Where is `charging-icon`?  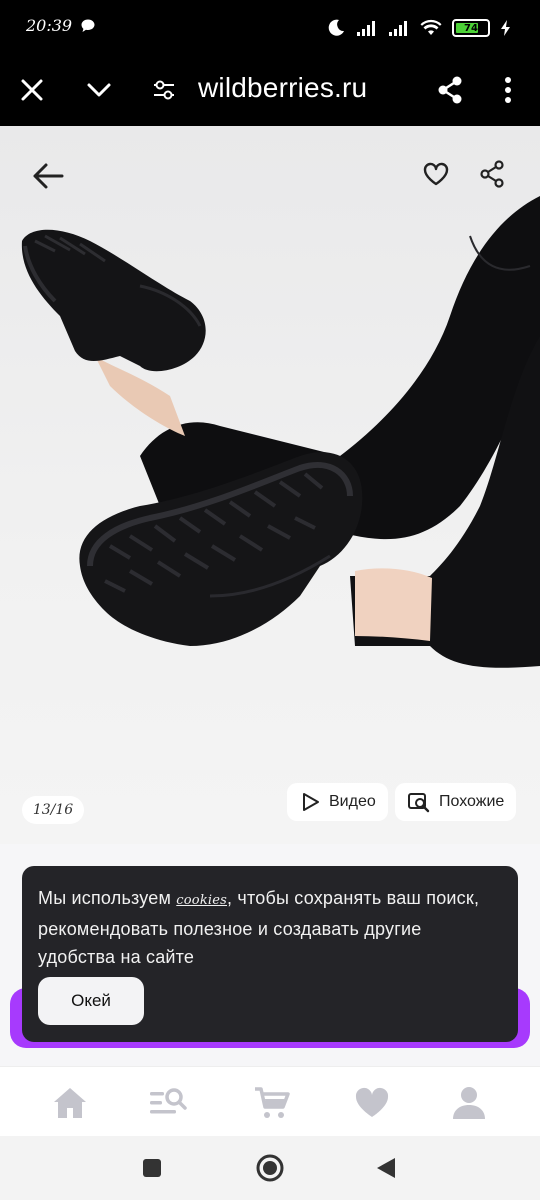 charging-icon is located at coordinates (505, 28).